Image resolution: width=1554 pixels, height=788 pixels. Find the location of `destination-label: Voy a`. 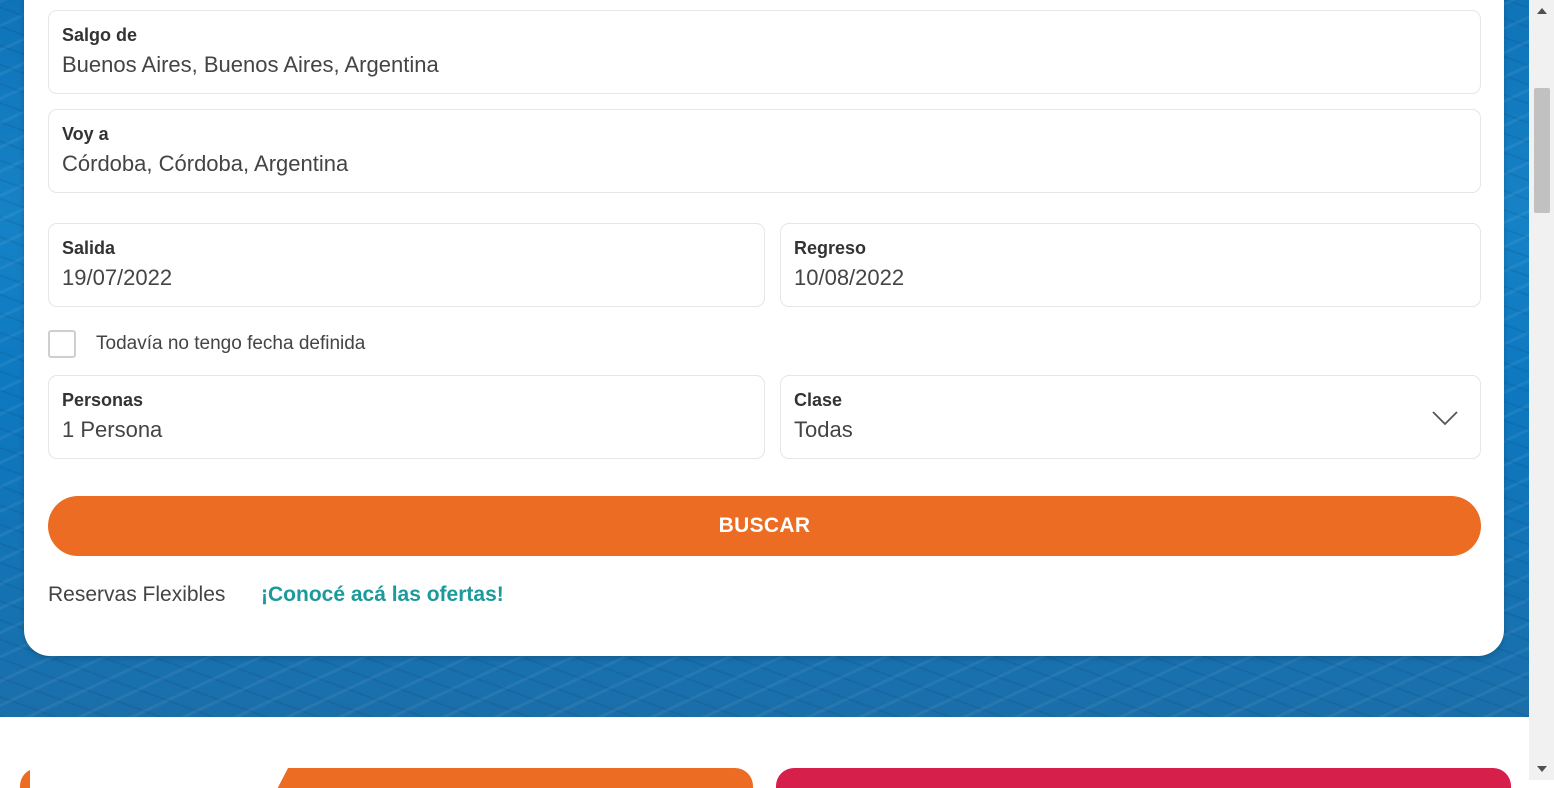

destination-label: Voy a is located at coordinates (85, 134).